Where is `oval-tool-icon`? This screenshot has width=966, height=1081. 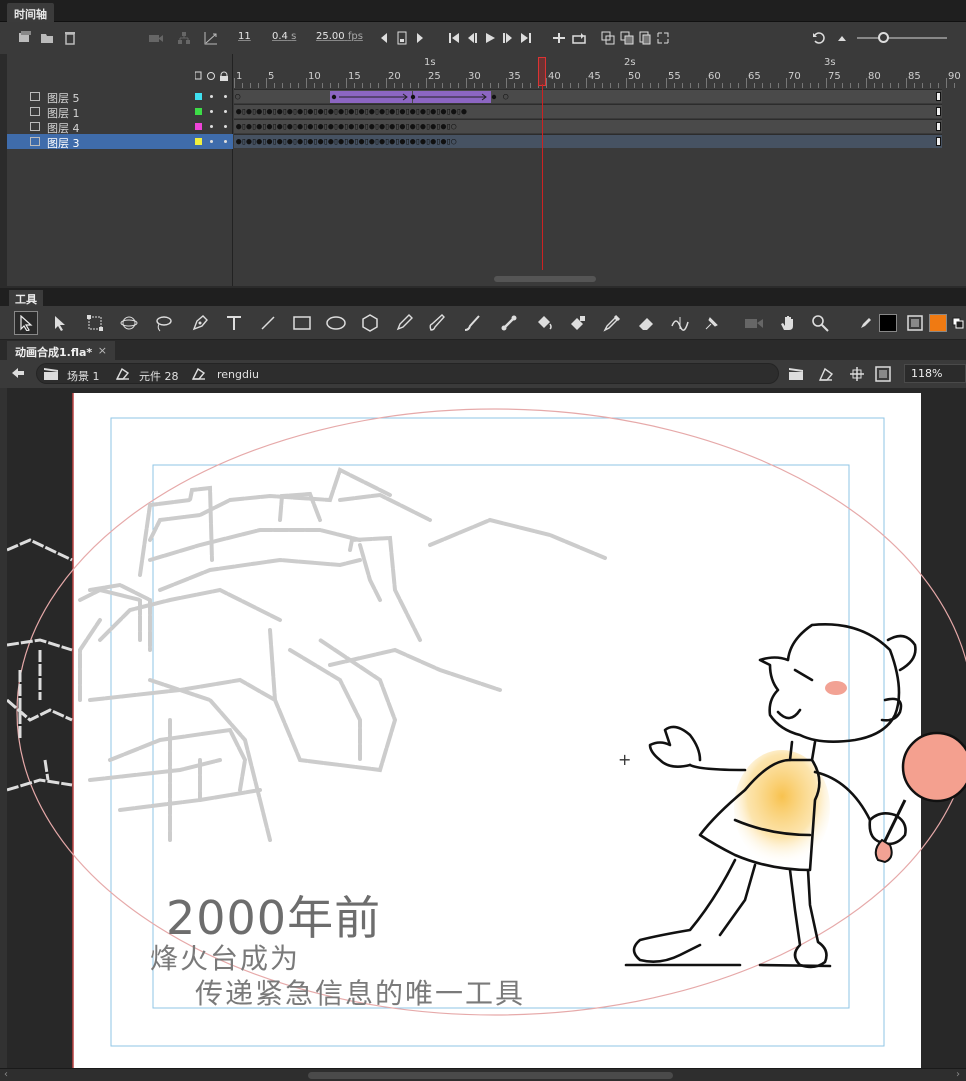 oval-tool-icon is located at coordinates (336, 323).